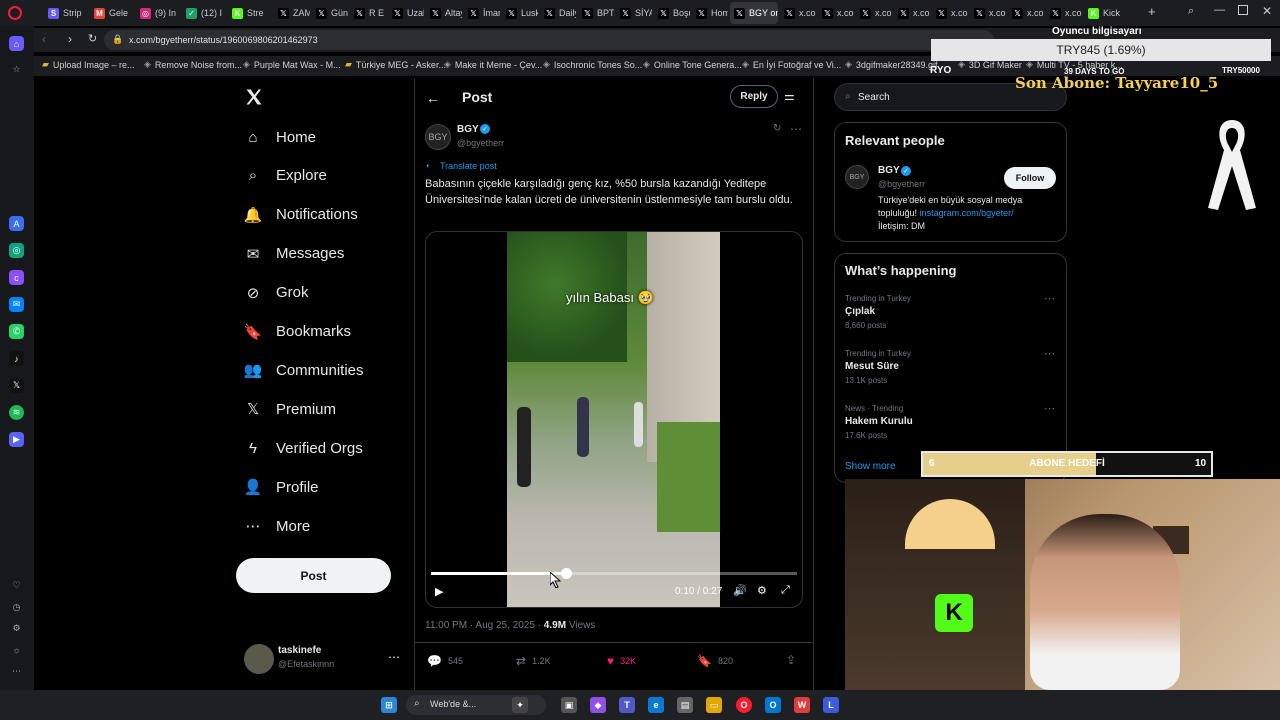 The height and width of the screenshot is (720, 1280). Describe the element at coordinates (16, 304) in the screenshot. I see `messenger-icon: ✉` at that location.